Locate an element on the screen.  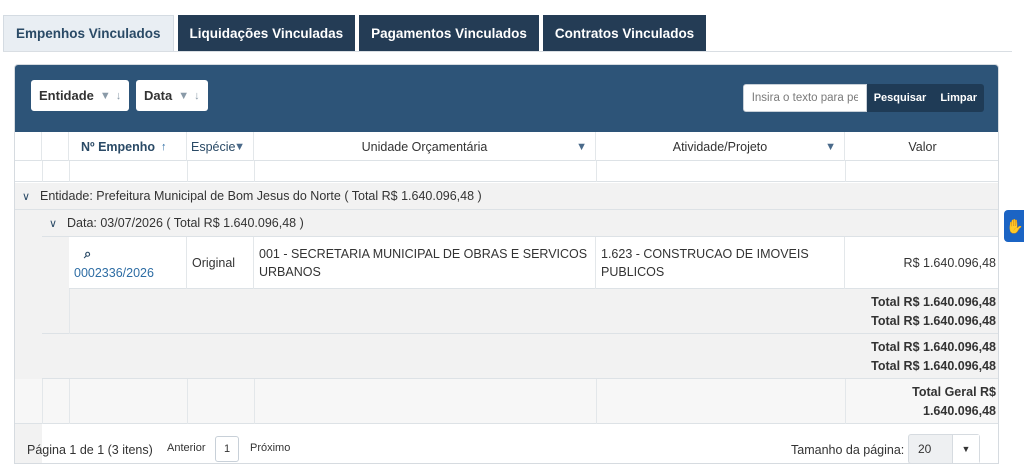
next-page-button: Próximo is located at coordinates (270, 448).